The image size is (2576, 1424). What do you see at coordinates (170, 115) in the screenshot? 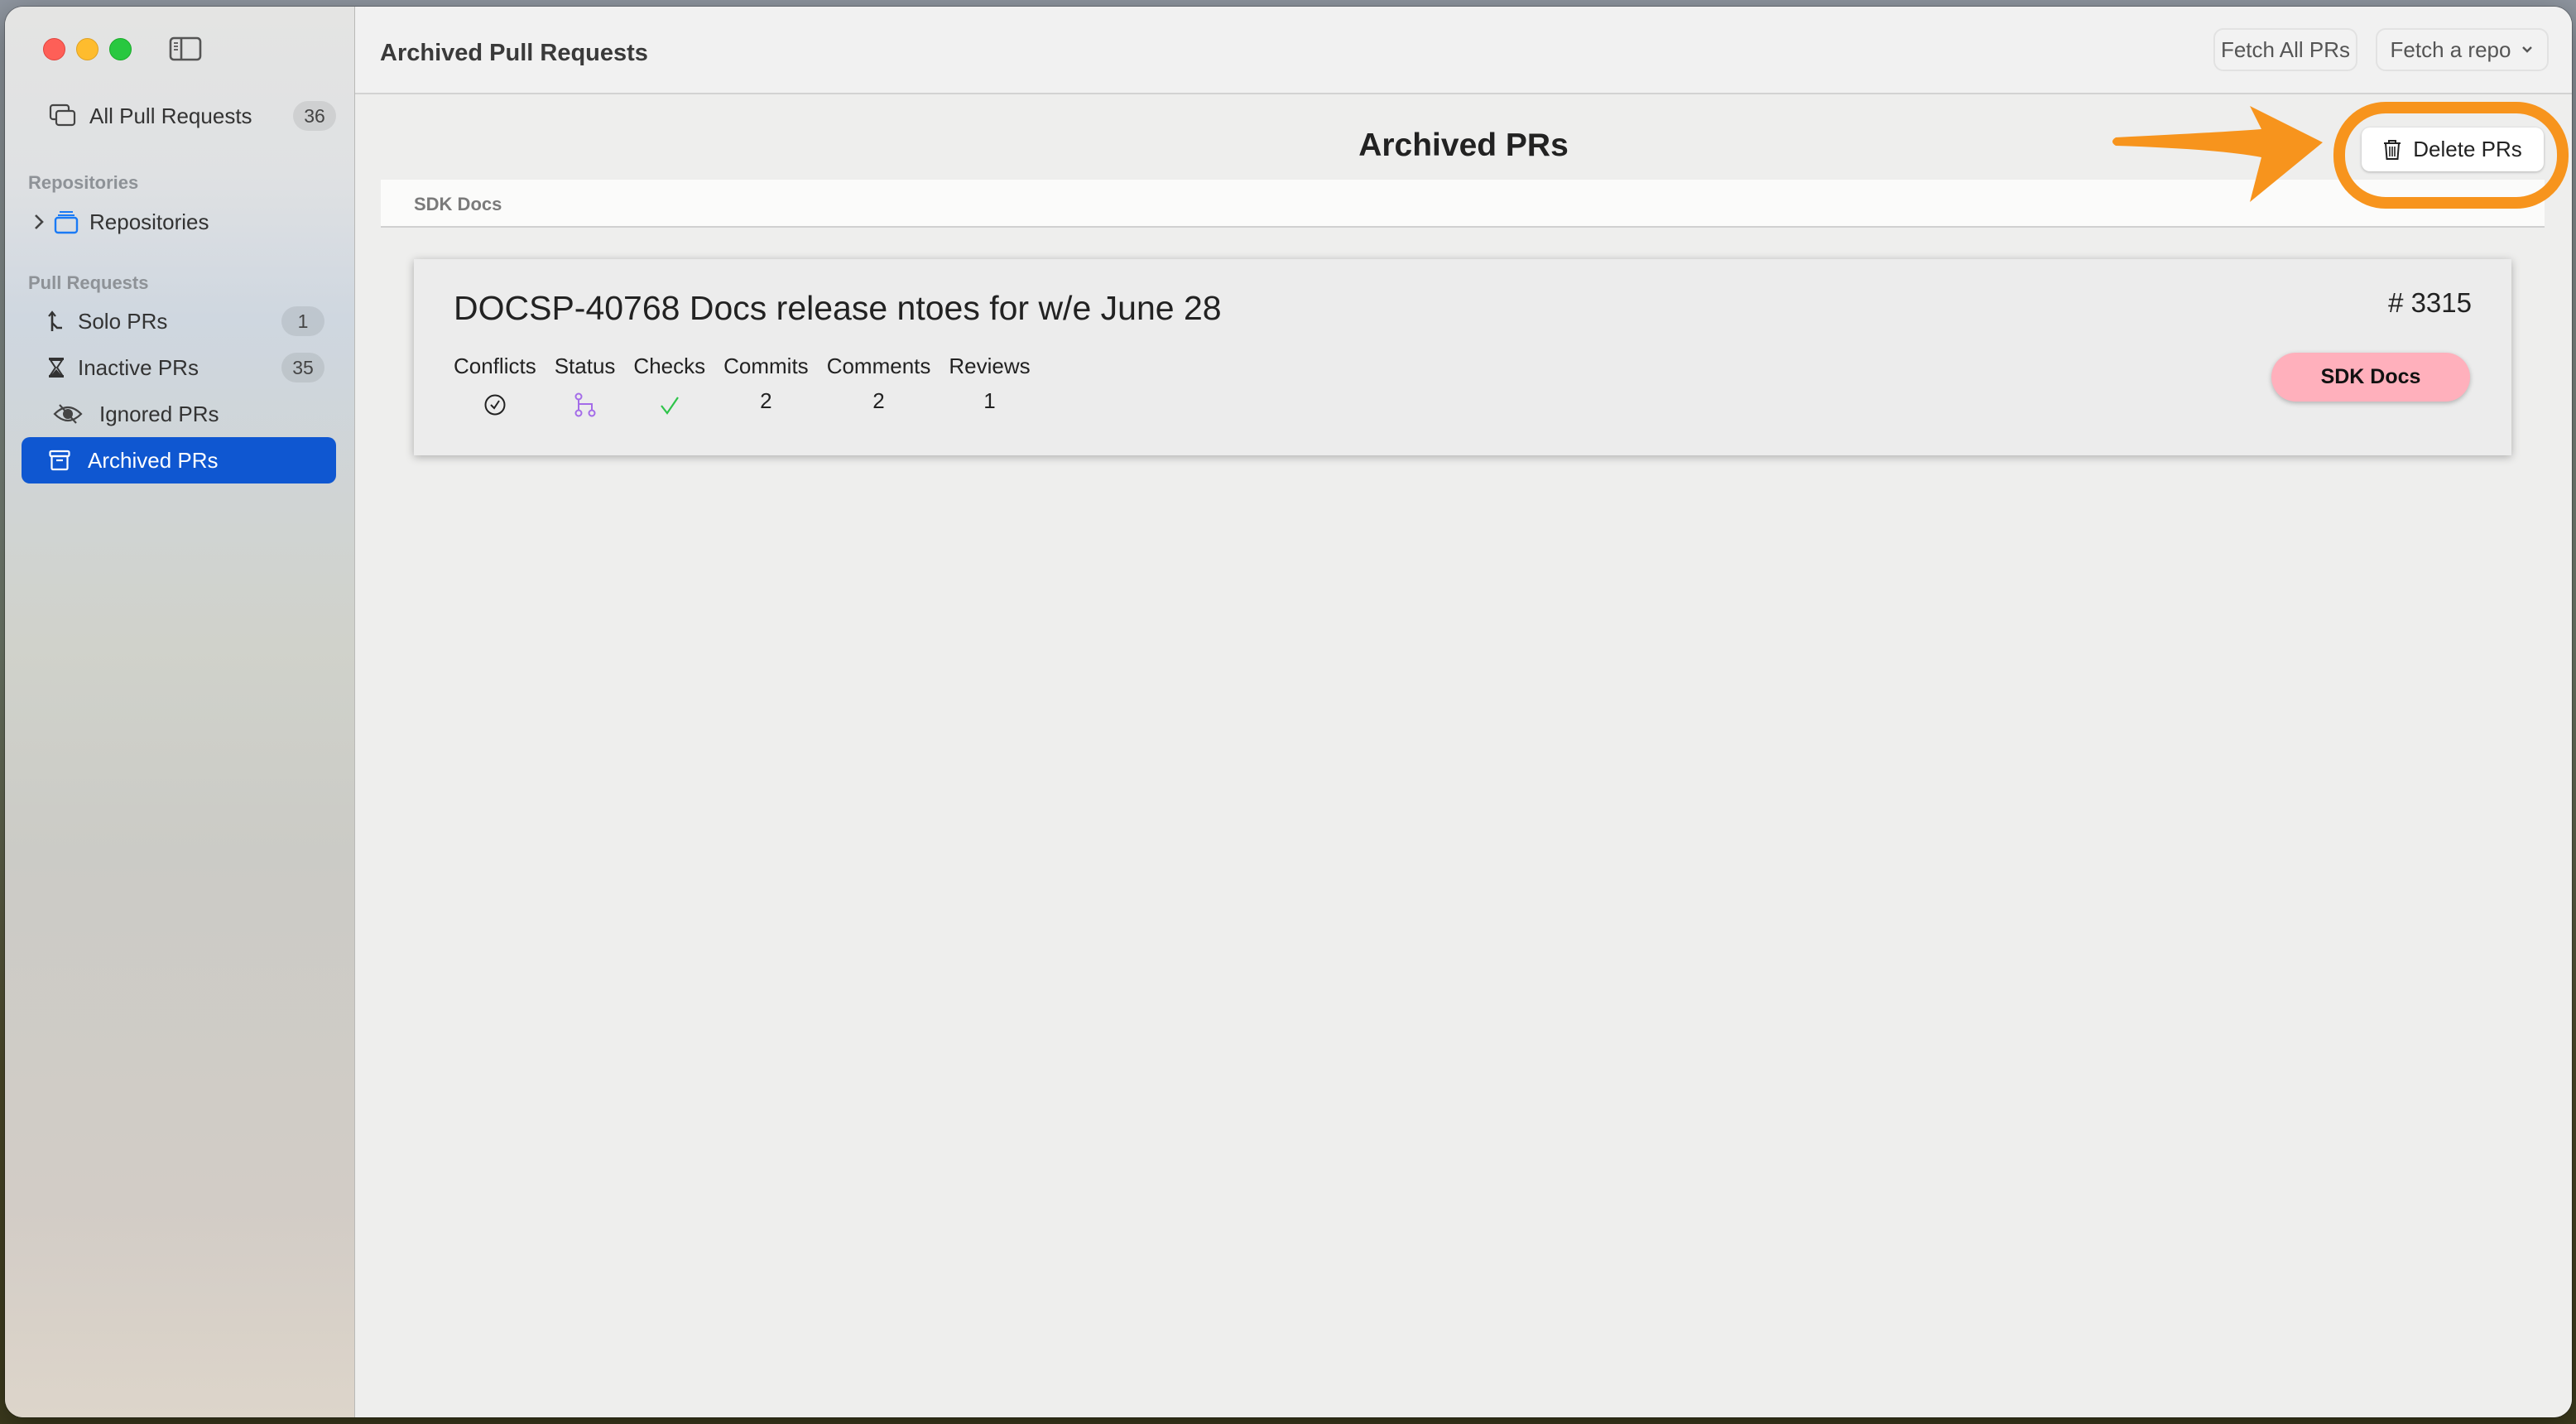
I see `sidebar-item-label: All Pull Requests` at bounding box center [170, 115].